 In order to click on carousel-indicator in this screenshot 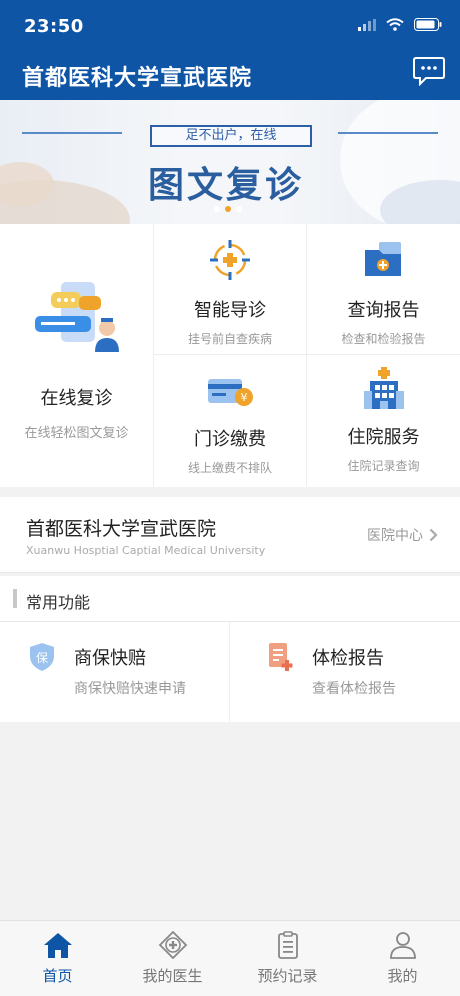, I will do `click(228, 209)`.